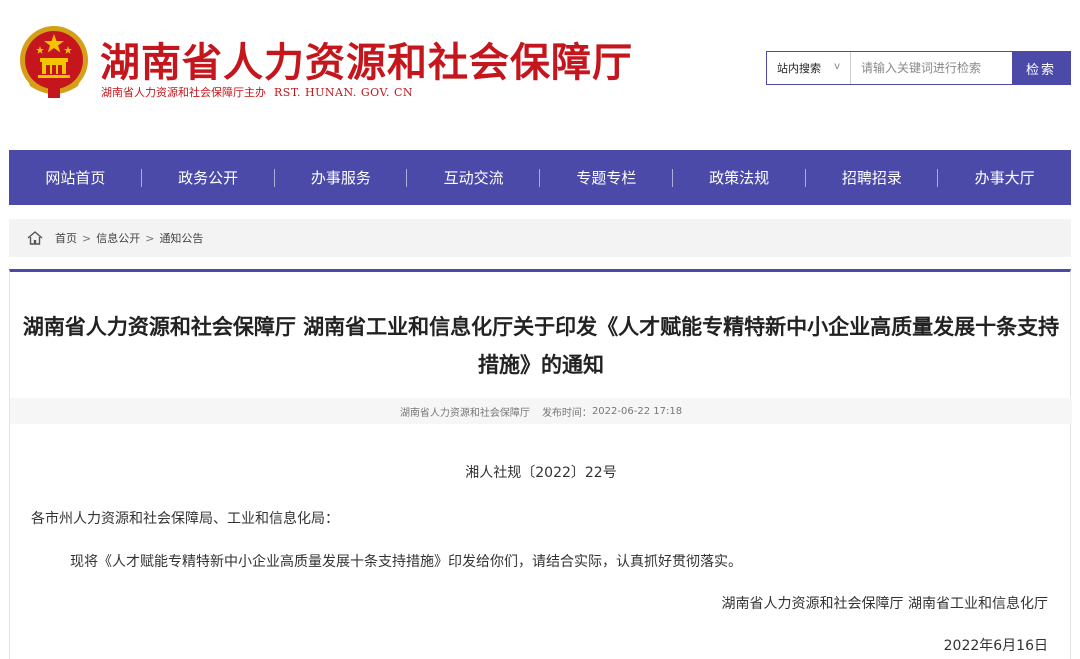  What do you see at coordinates (75, 177) in the screenshot?
I see `nav-item-home: 网站首页` at bounding box center [75, 177].